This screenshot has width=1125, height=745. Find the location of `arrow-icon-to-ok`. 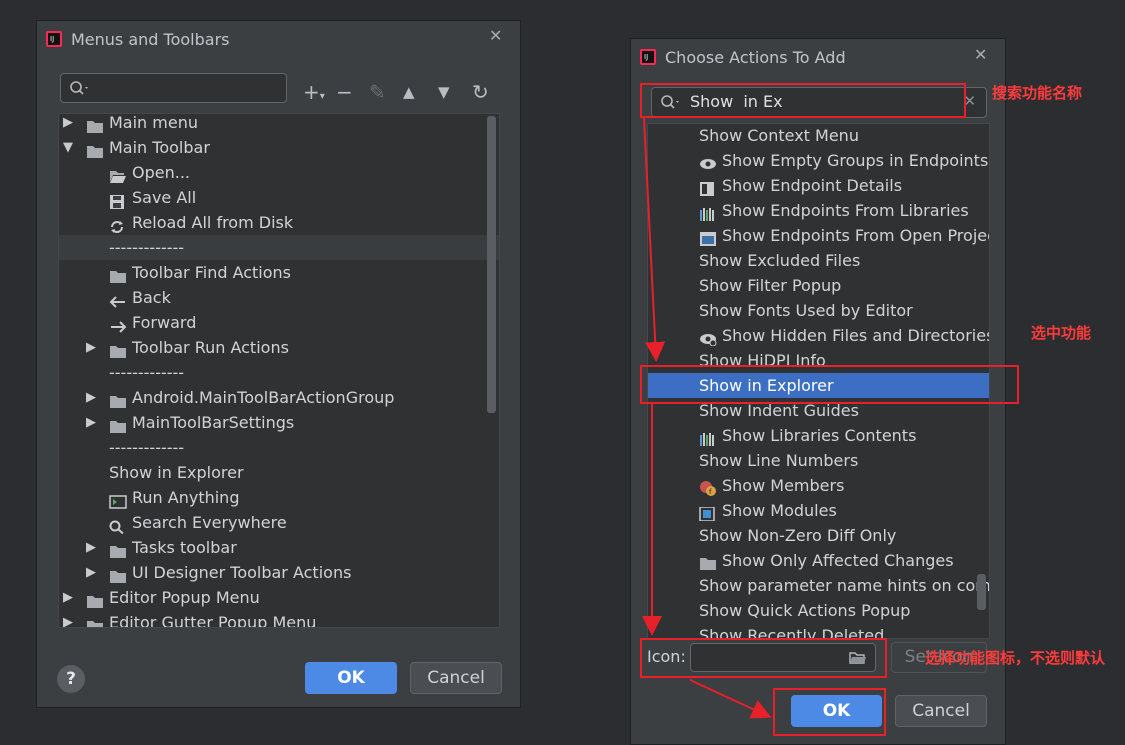

arrow-icon-to-ok is located at coordinates (730, 699).